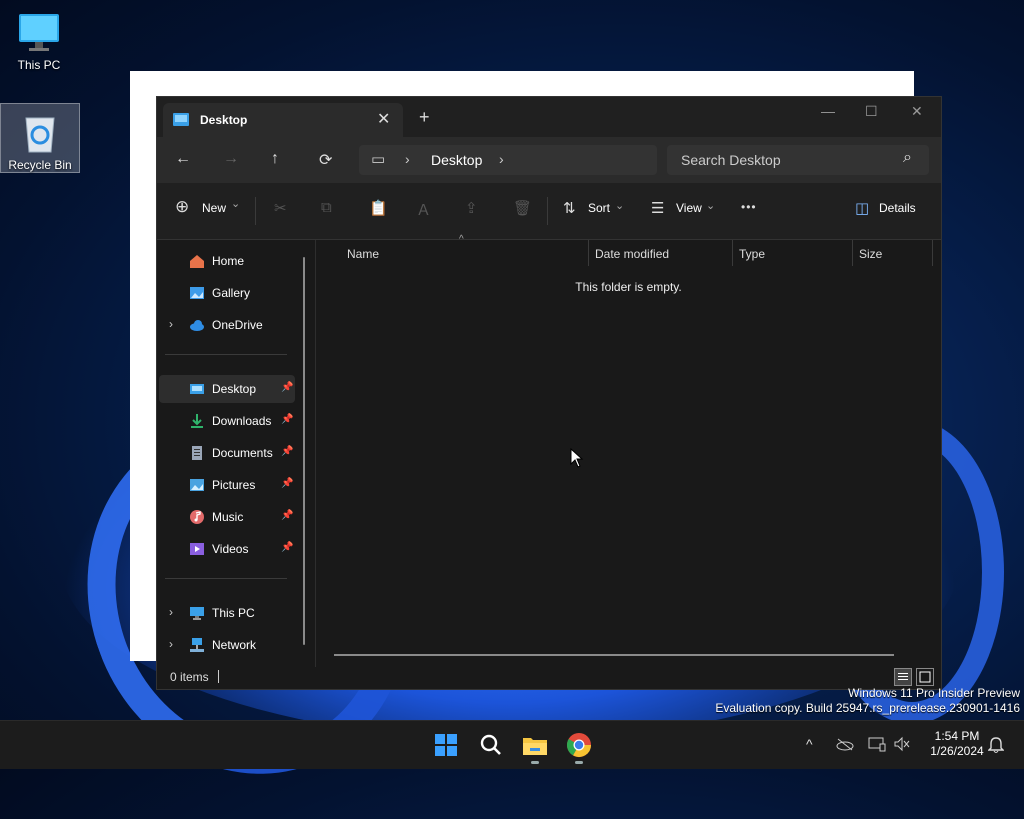 This screenshot has height=819, width=1024. What do you see at coordinates (227, 517) in the screenshot?
I see `sidebar-item-music: Music 📌` at bounding box center [227, 517].